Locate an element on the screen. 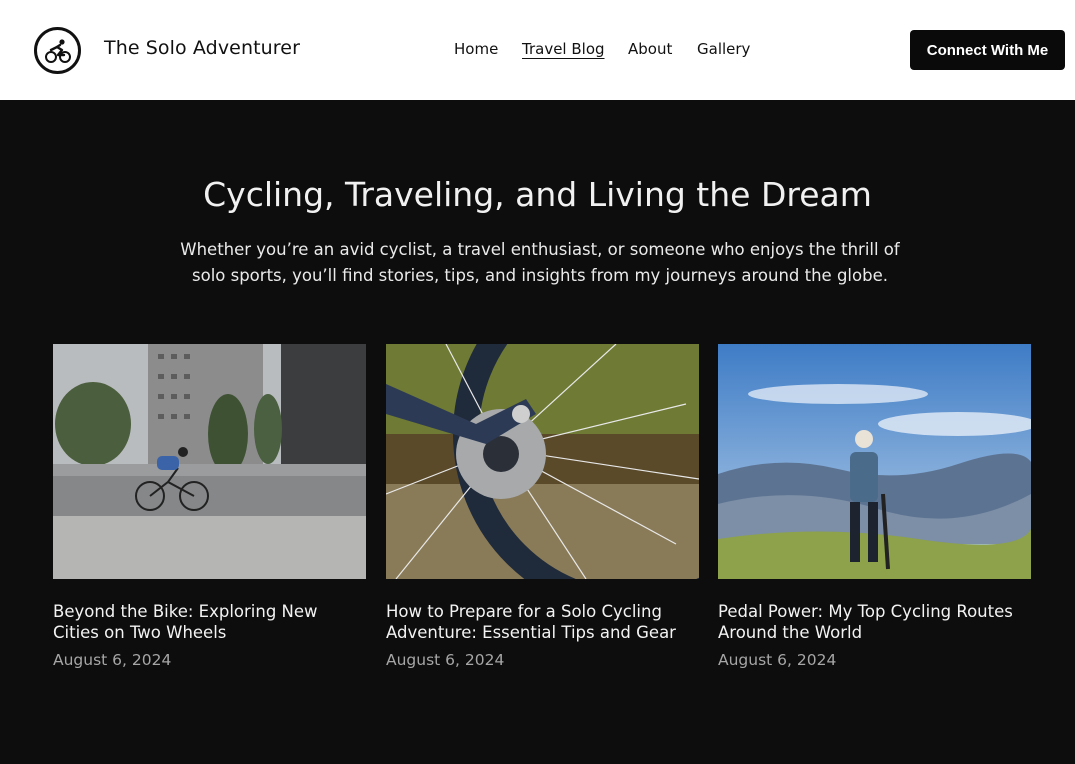 The width and height of the screenshot is (1075, 764). bike-wheel-closeup-photo is located at coordinates (542, 461).